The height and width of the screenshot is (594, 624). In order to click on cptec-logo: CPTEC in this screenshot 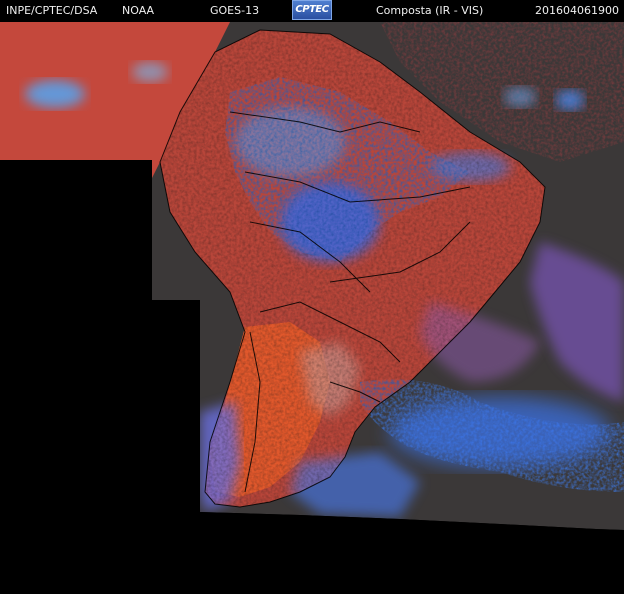, I will do `click(312, 10)`.